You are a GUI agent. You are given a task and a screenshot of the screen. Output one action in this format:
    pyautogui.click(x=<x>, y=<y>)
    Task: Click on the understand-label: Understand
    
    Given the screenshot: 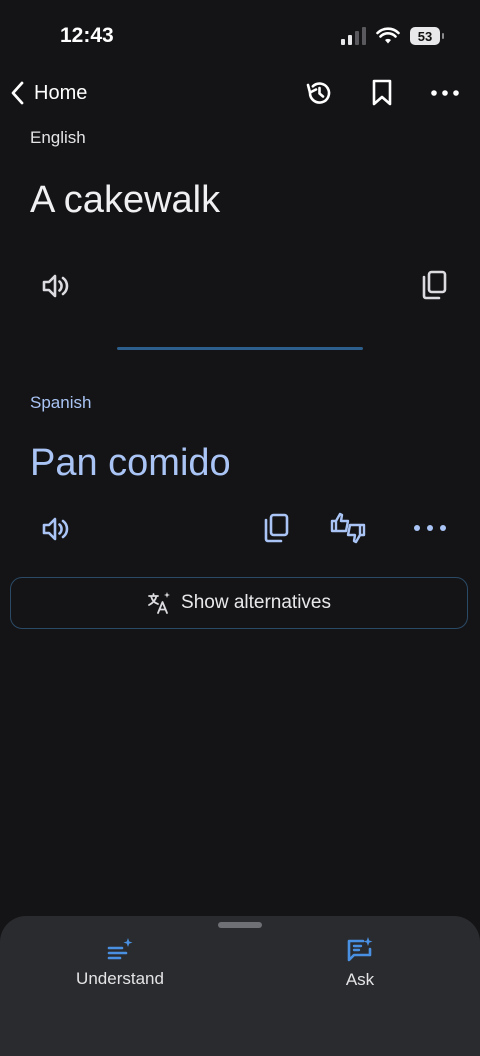 What is the action you would take?
    pyautogui.click(x=120, y=978)
    